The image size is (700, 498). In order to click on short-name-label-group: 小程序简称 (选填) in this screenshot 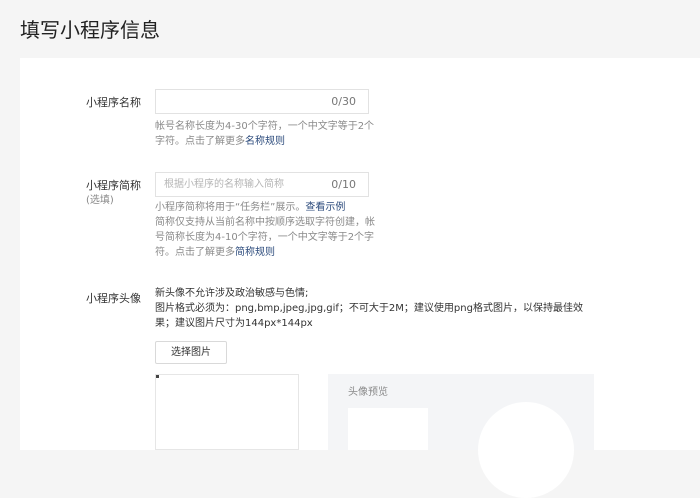, I will do `click(126, 193)`.